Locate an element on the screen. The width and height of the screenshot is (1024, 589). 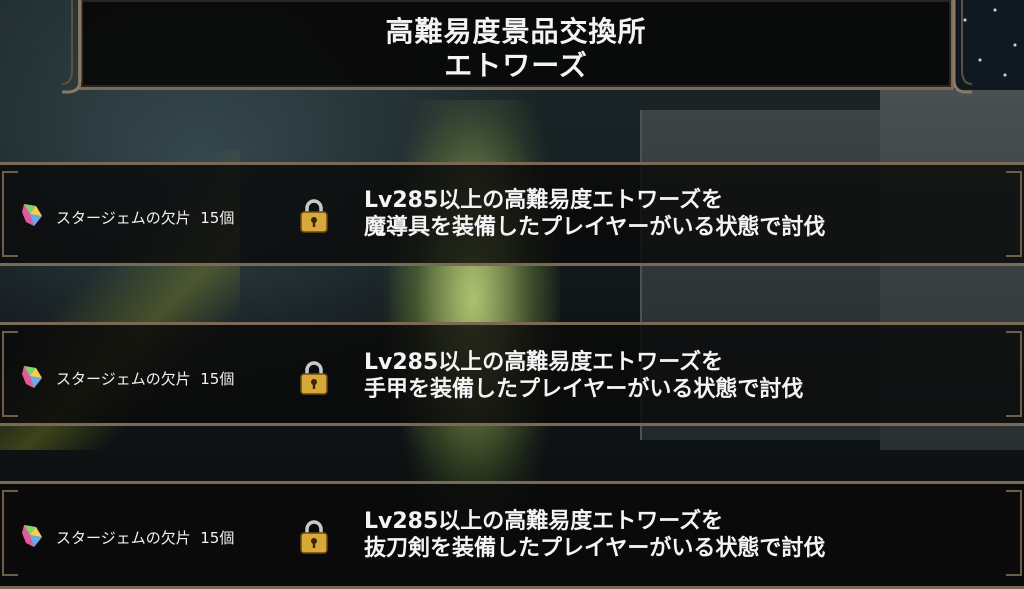
shop-subtitle: エトワーズ is located at coordinates (516, 65).